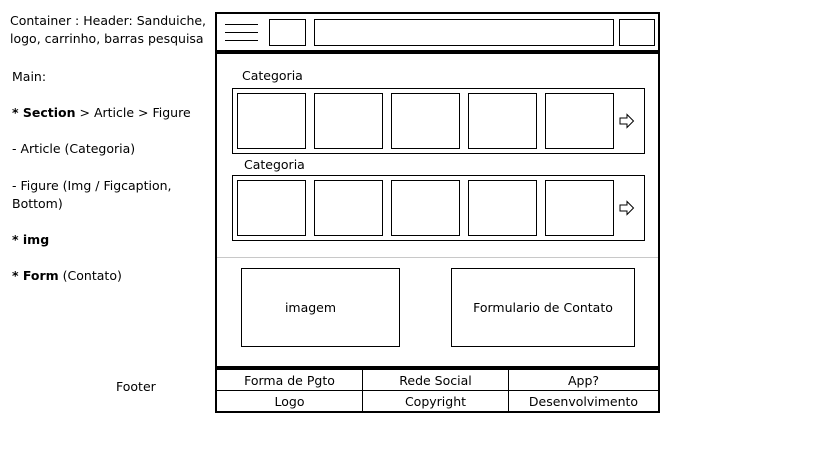  Describe the element at coordinates (90, 275) in the screenshot. I see `note-form-rest: (Contato)` at that location.